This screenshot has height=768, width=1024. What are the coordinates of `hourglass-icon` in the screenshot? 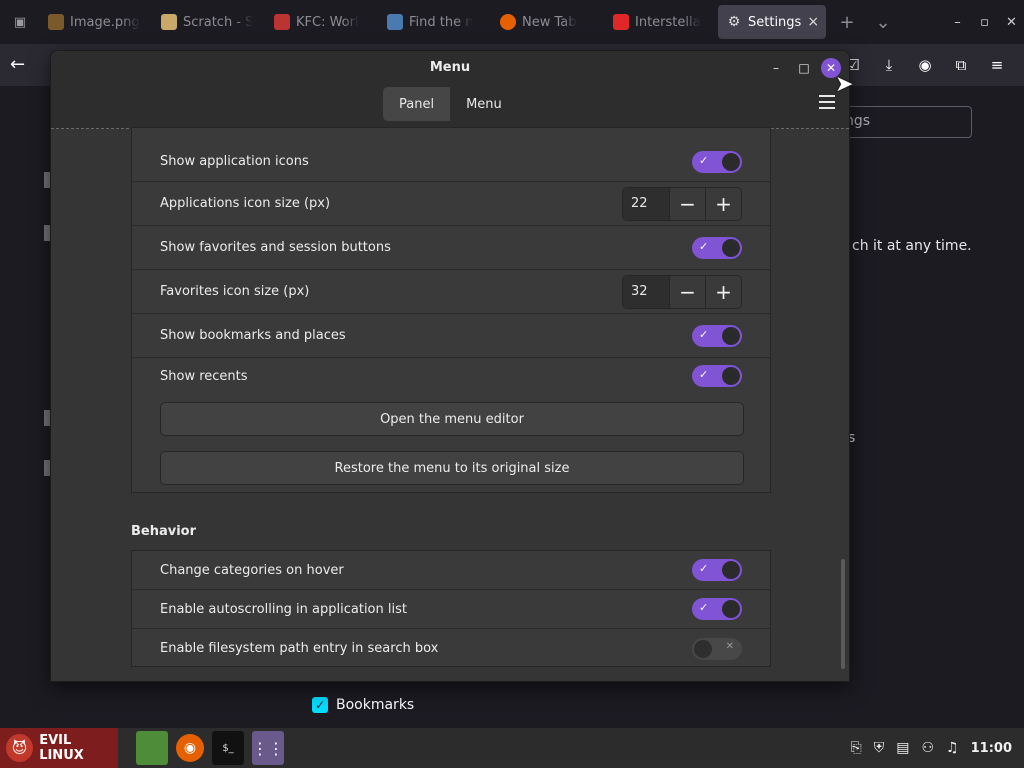 It's located at (395, 22).